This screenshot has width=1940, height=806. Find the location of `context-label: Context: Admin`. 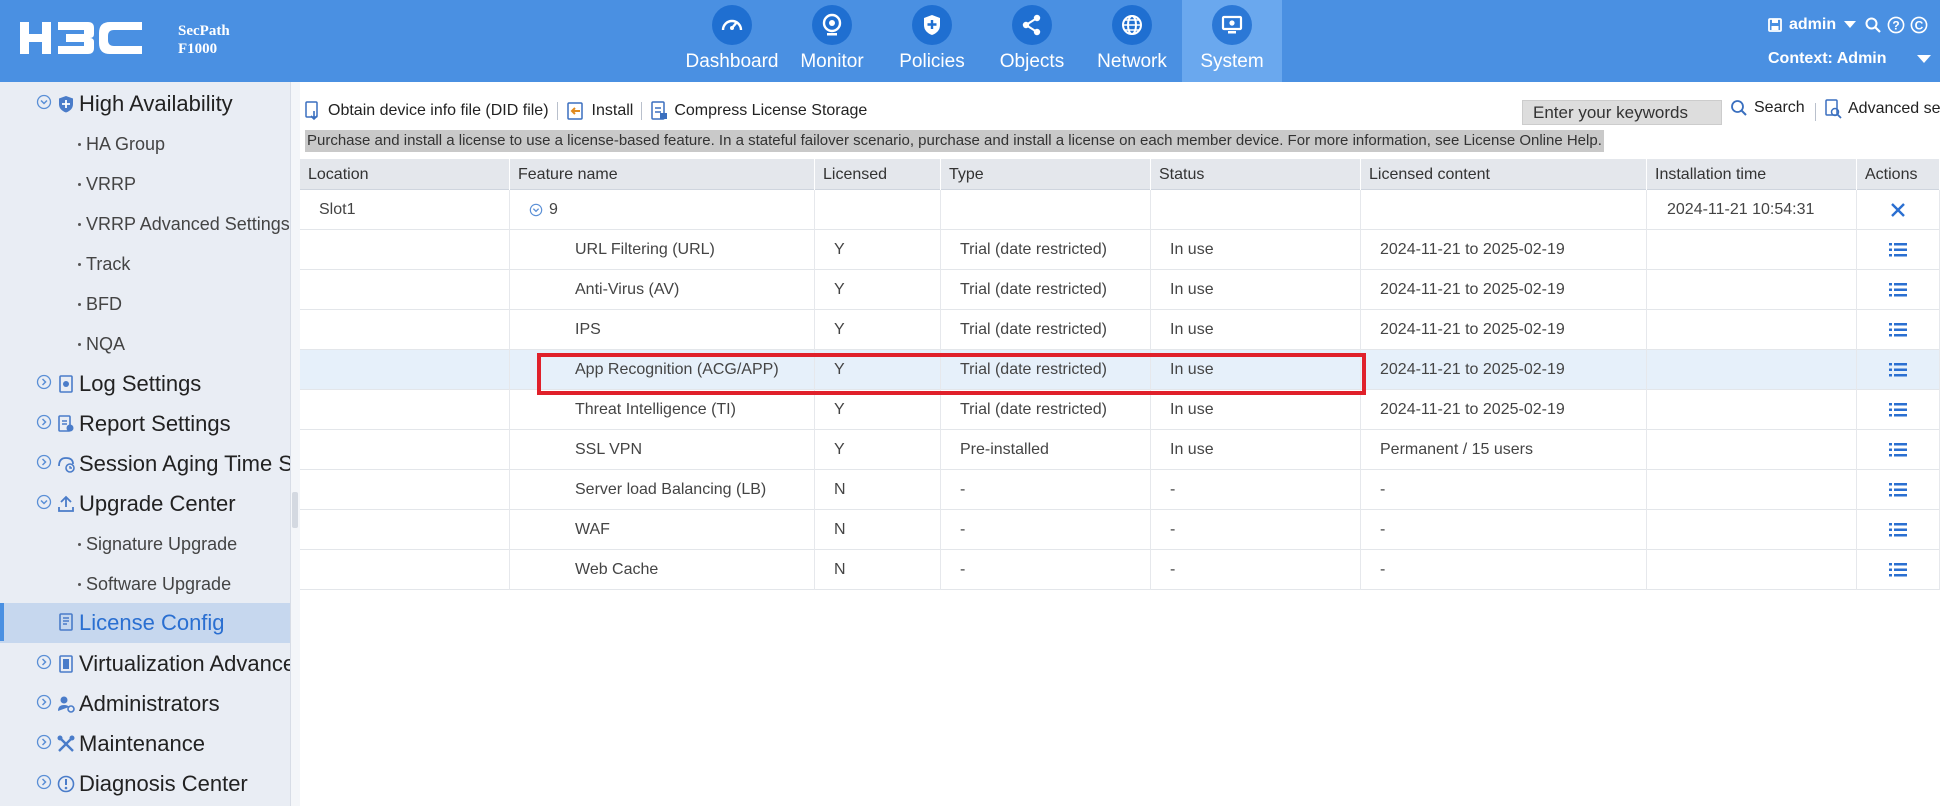

context-label: Context: Admin is located at coordinates (1827, 58).